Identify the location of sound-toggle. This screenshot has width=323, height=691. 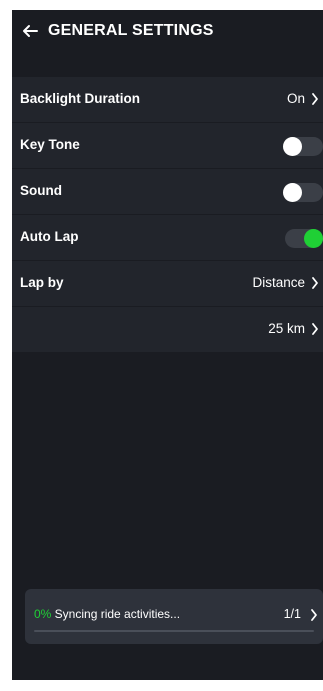
(303, 192).